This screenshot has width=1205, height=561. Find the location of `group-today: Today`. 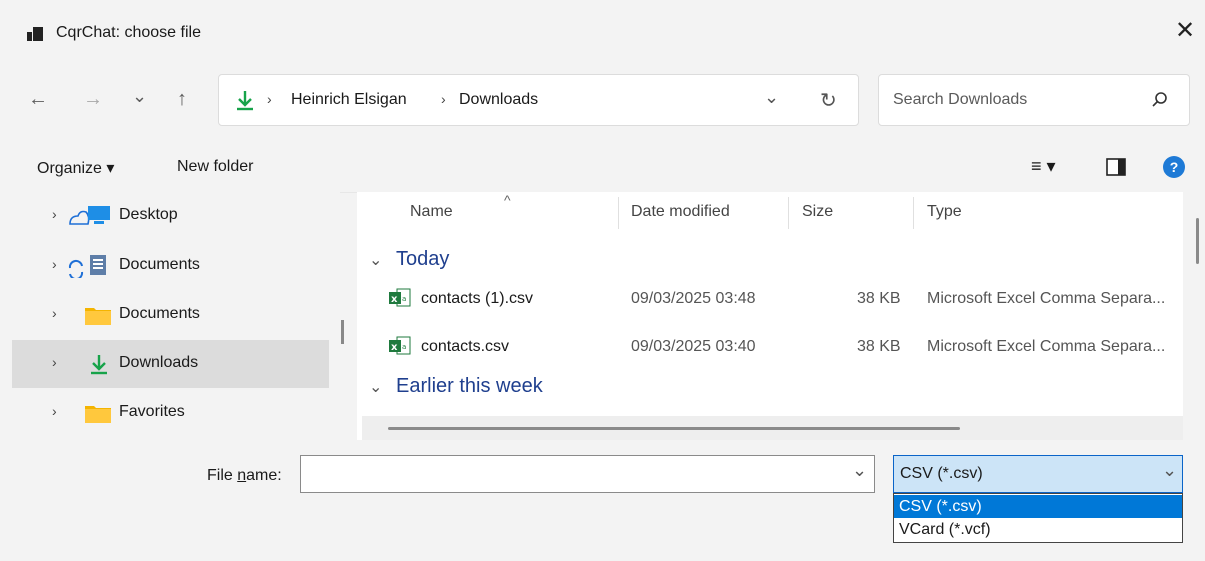

group-today: Today is located at coordinates (422, 259).